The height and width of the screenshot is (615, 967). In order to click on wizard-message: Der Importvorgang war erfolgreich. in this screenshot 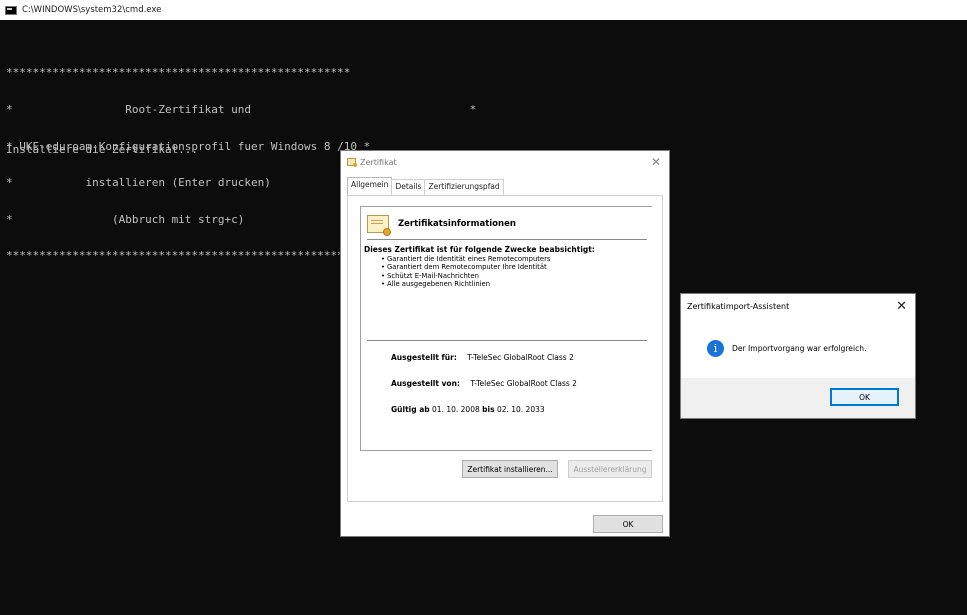, I will do `click(799, 348)`.